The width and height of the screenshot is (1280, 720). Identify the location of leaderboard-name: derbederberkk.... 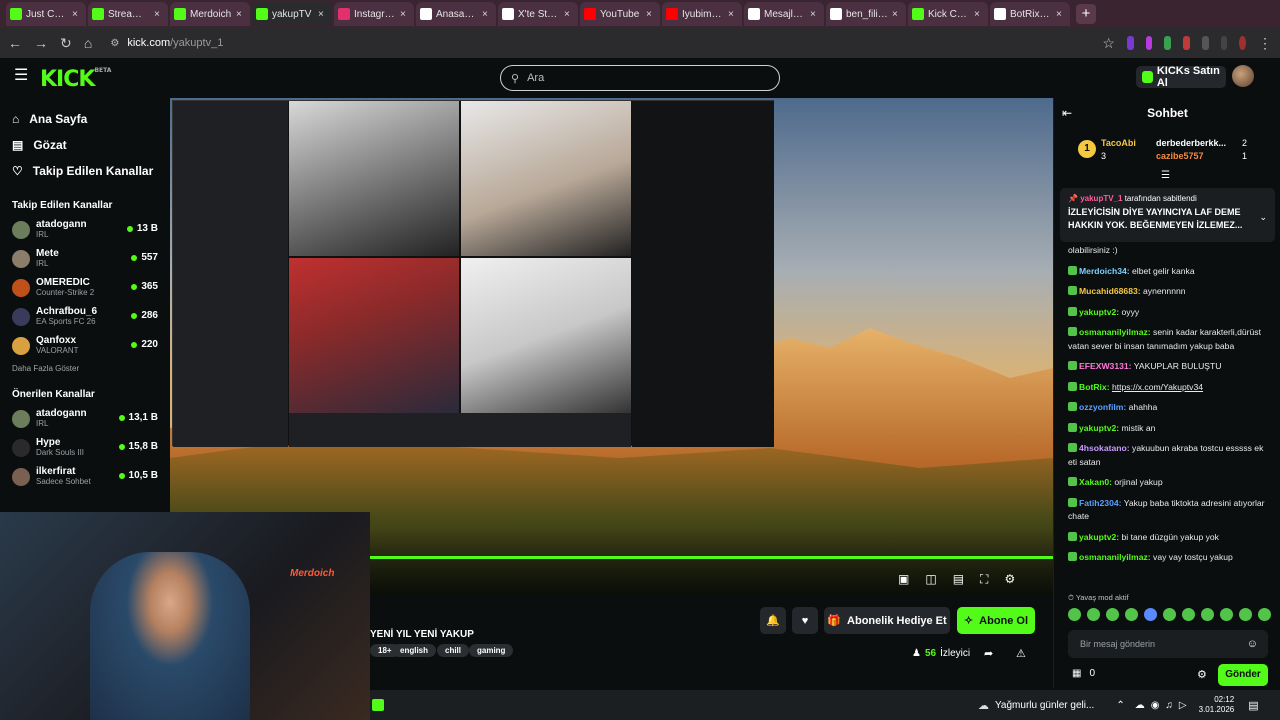
(1191, 143).